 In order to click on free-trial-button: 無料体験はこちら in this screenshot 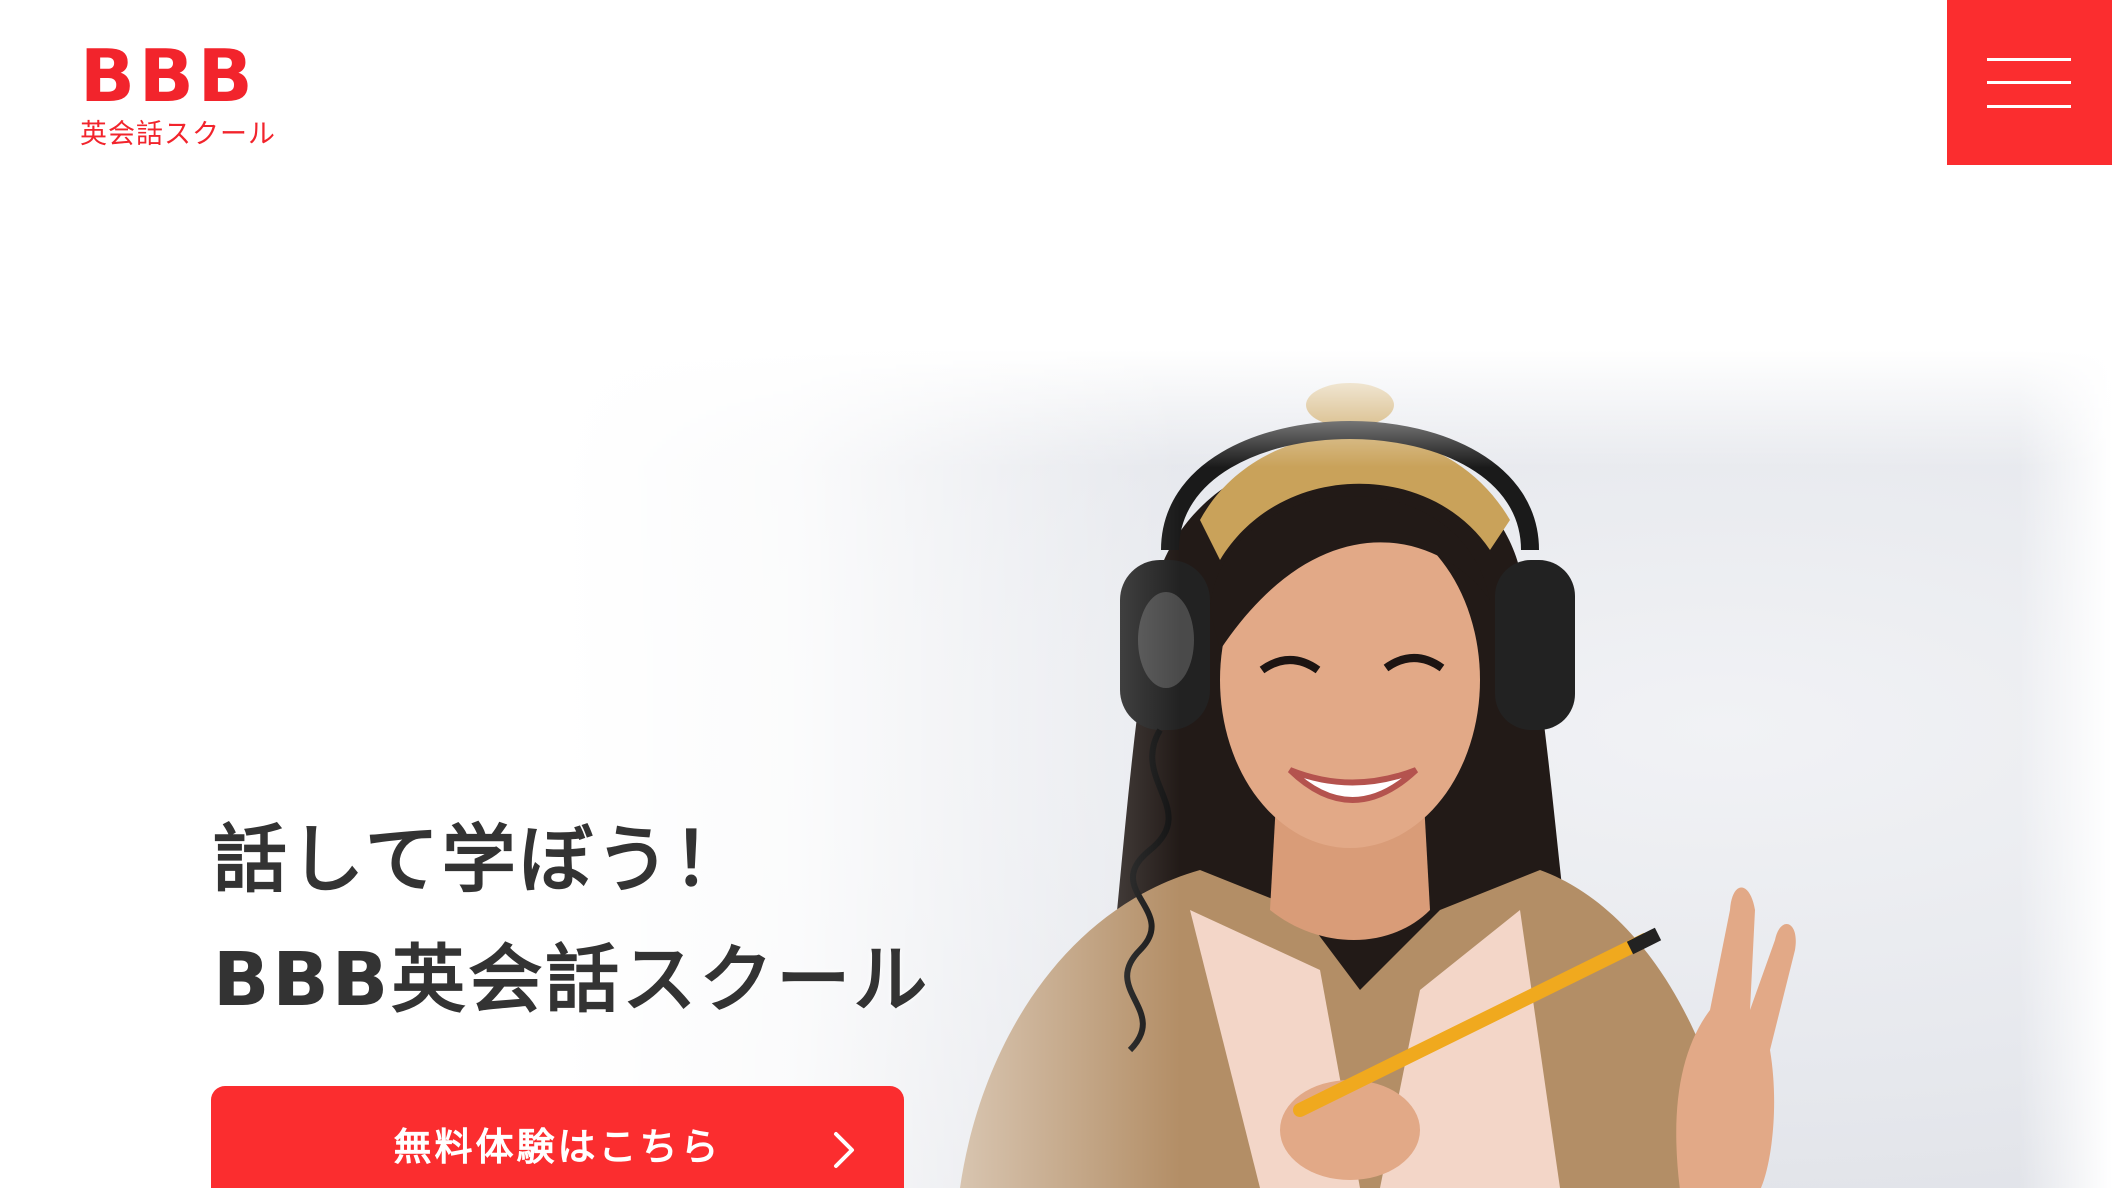, I will do `click(557, 1137)`.